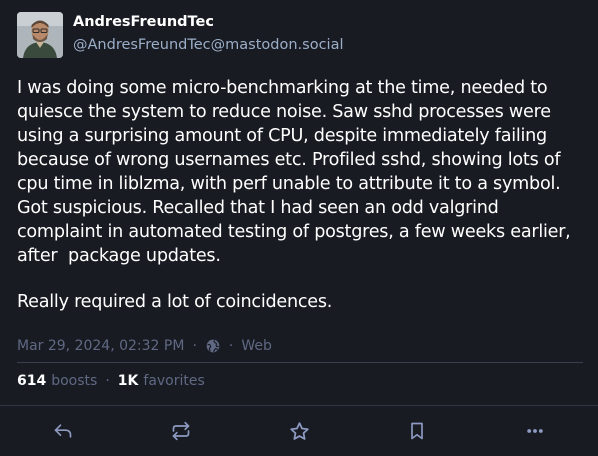 The height and width of the screenshot is (456, 598). I want to click on boost-button, so click(181, 431).